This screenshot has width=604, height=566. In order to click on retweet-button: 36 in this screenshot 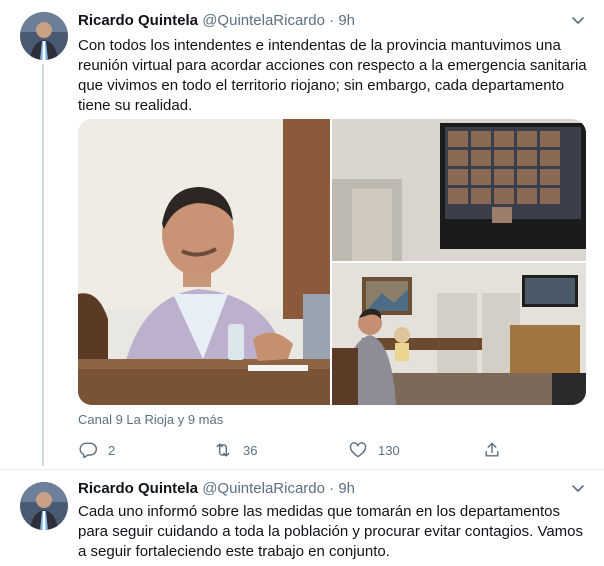, I will do `click(235, 450)`.